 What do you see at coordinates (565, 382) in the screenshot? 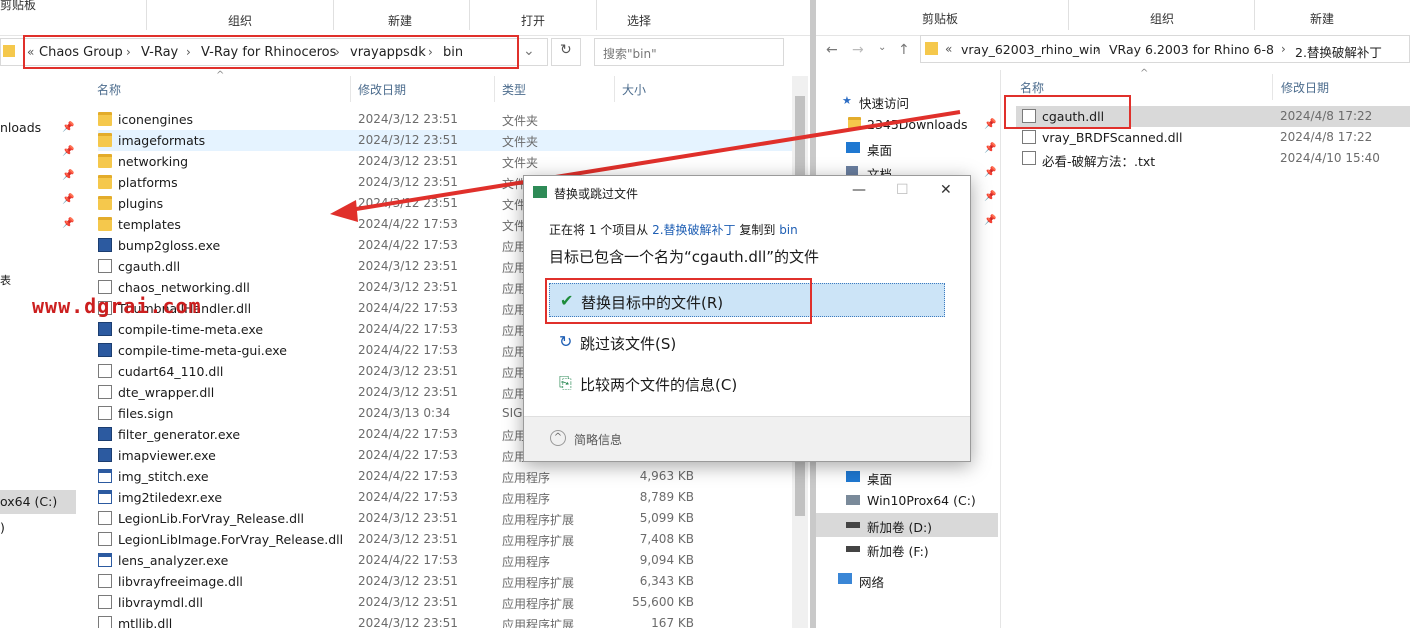
I see `compare-icon: ⎘` at bounding box center [565, 382].